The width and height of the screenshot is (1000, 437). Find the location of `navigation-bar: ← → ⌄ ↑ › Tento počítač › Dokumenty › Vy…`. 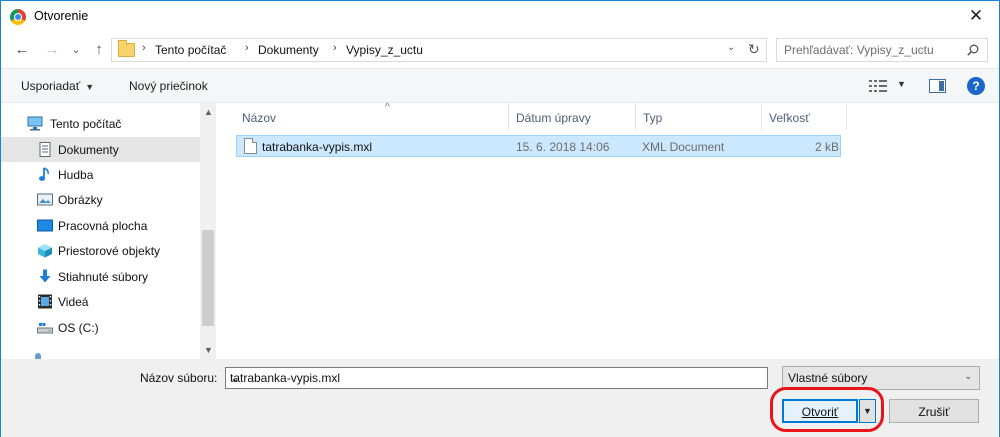

navigation-bar: ← → ⌄ ↑ › Tento počítač › Dokumenty › Vy… is located at coordinates (500, 50).